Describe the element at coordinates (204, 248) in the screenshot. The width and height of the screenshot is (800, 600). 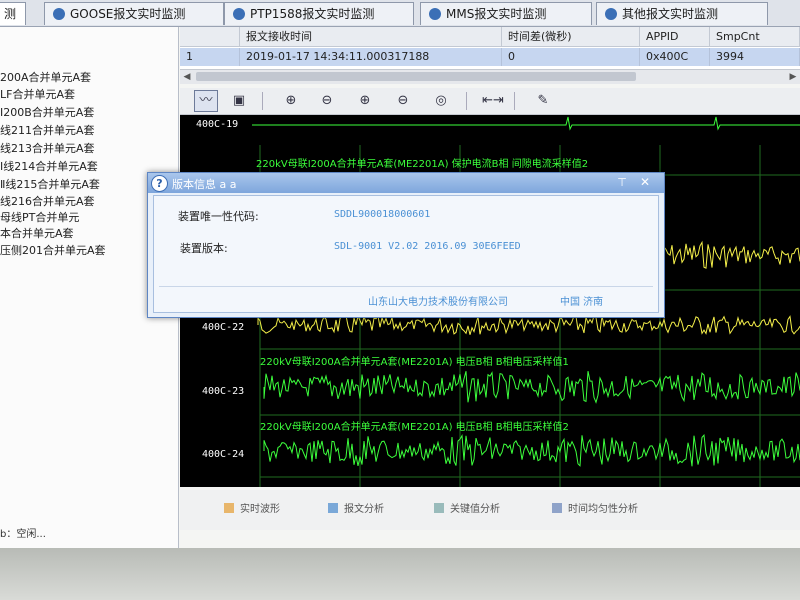
I see `version-label: 装置版本:` at that location.